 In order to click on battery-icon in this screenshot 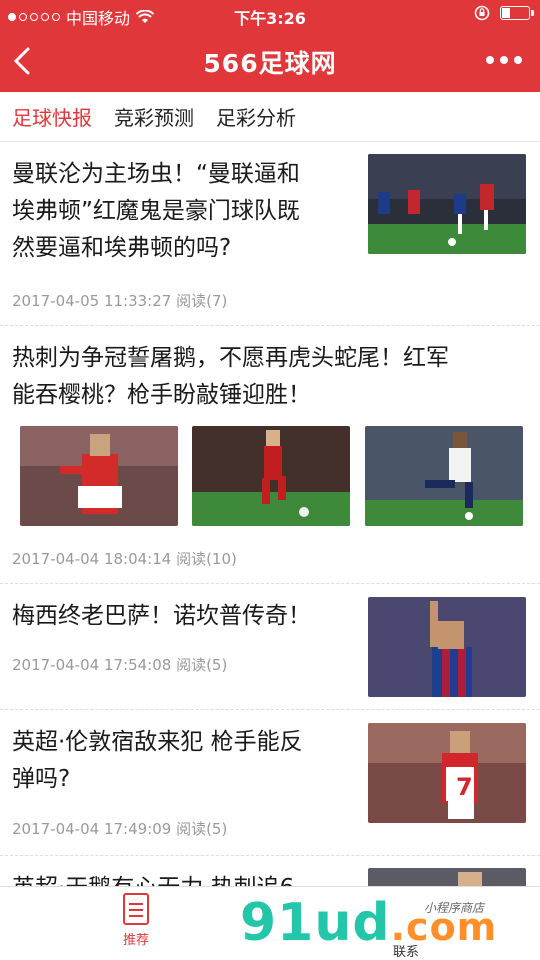, I will do `click(517, 13)`.